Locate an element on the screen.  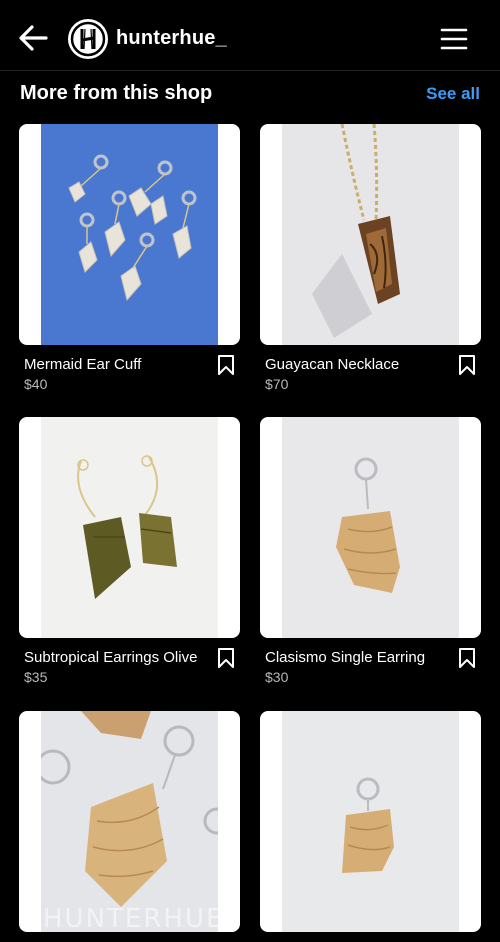
keychain-earring-photo is located at coordinates (370, 821).